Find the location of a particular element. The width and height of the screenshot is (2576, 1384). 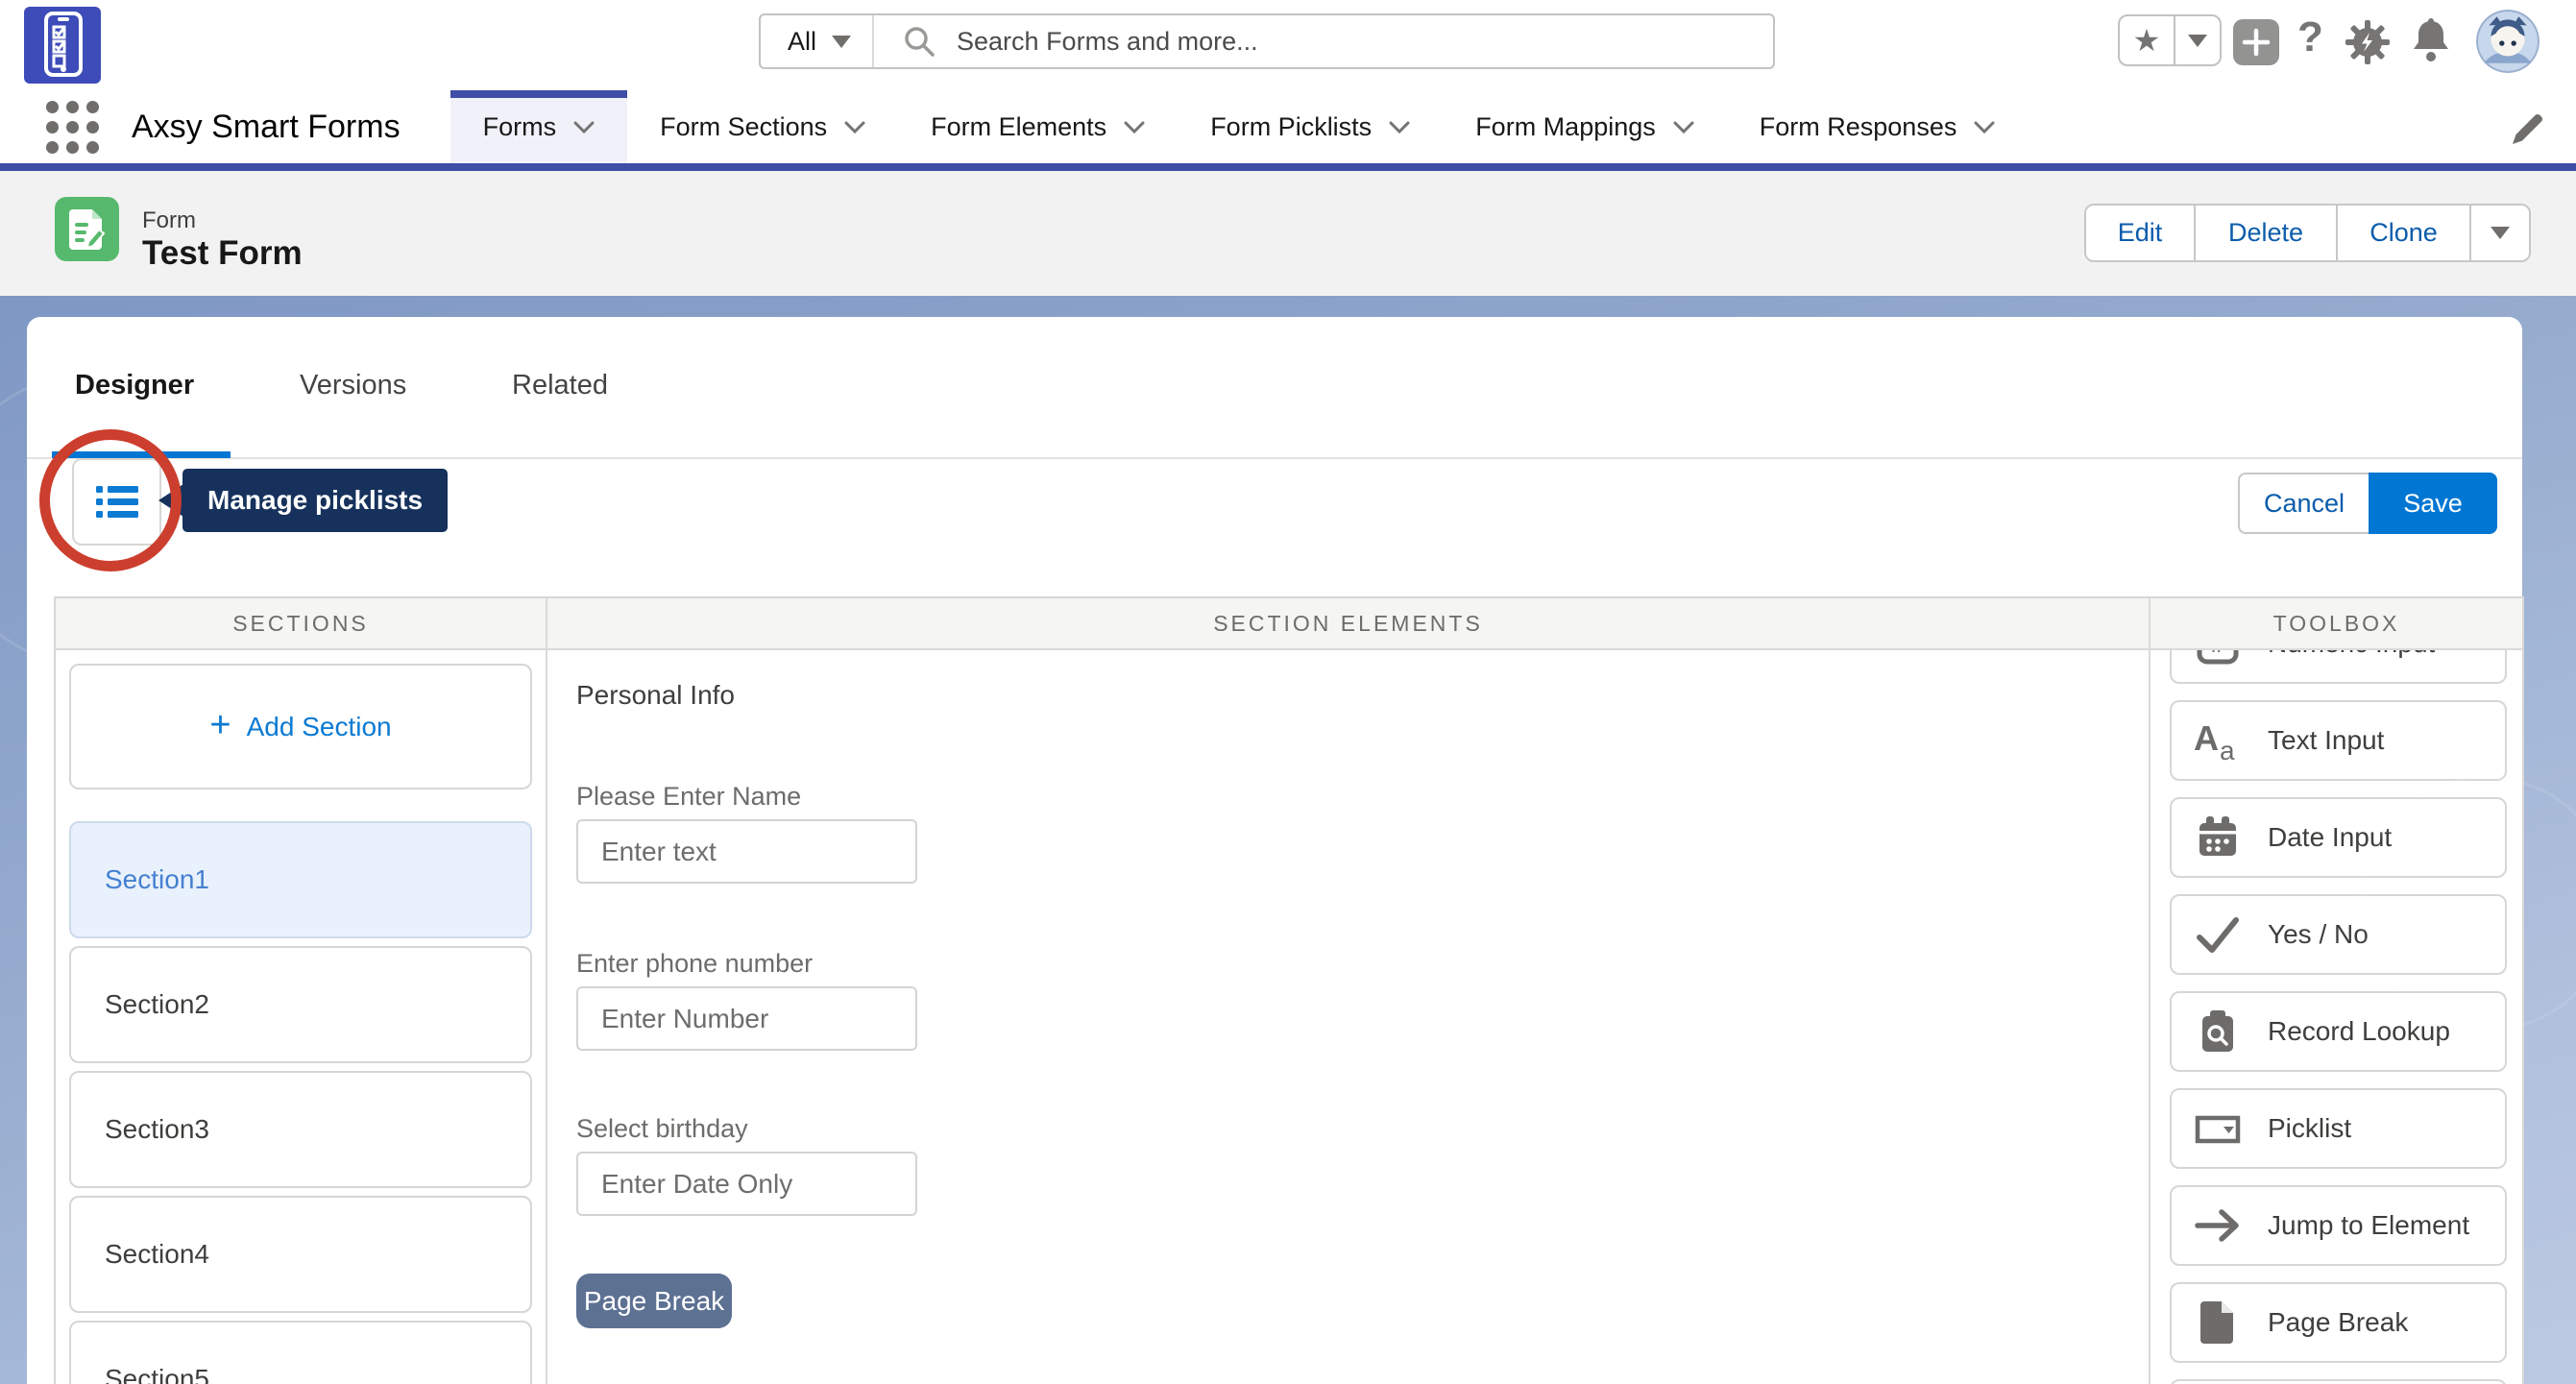

nav-tab-forms: Forms is located at coordinates (539, 126).